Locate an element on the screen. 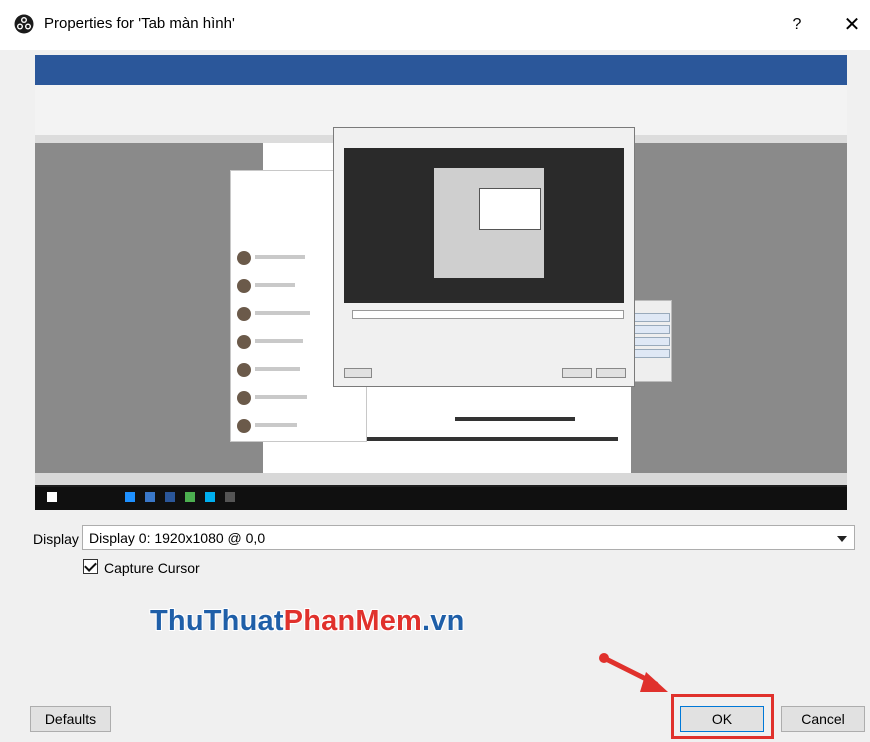 The height and width of the screenshot is (742, 870). preview-taskbar is located at coordinates (441, 498).